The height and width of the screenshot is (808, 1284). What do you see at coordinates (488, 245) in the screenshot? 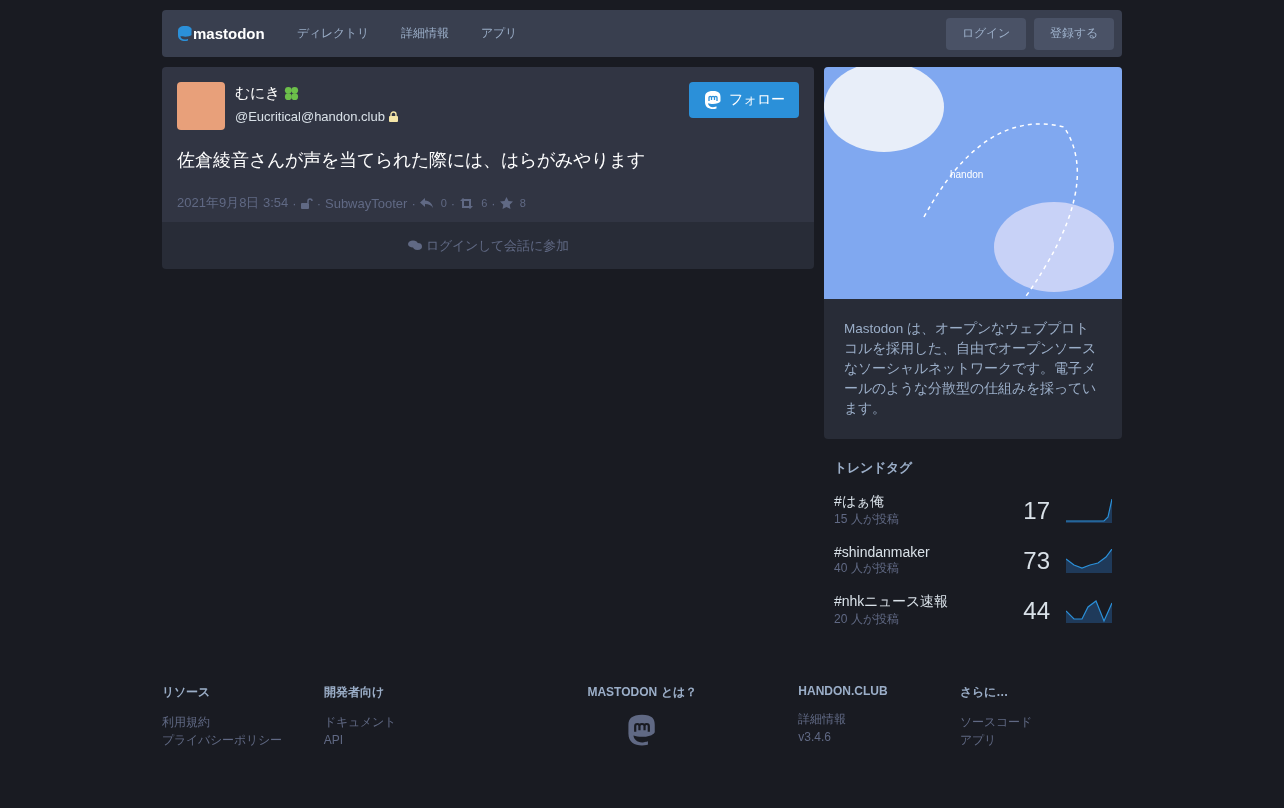
I see `join-conversation-link: ログインして会話に参加` at bounding box center [488, 245].